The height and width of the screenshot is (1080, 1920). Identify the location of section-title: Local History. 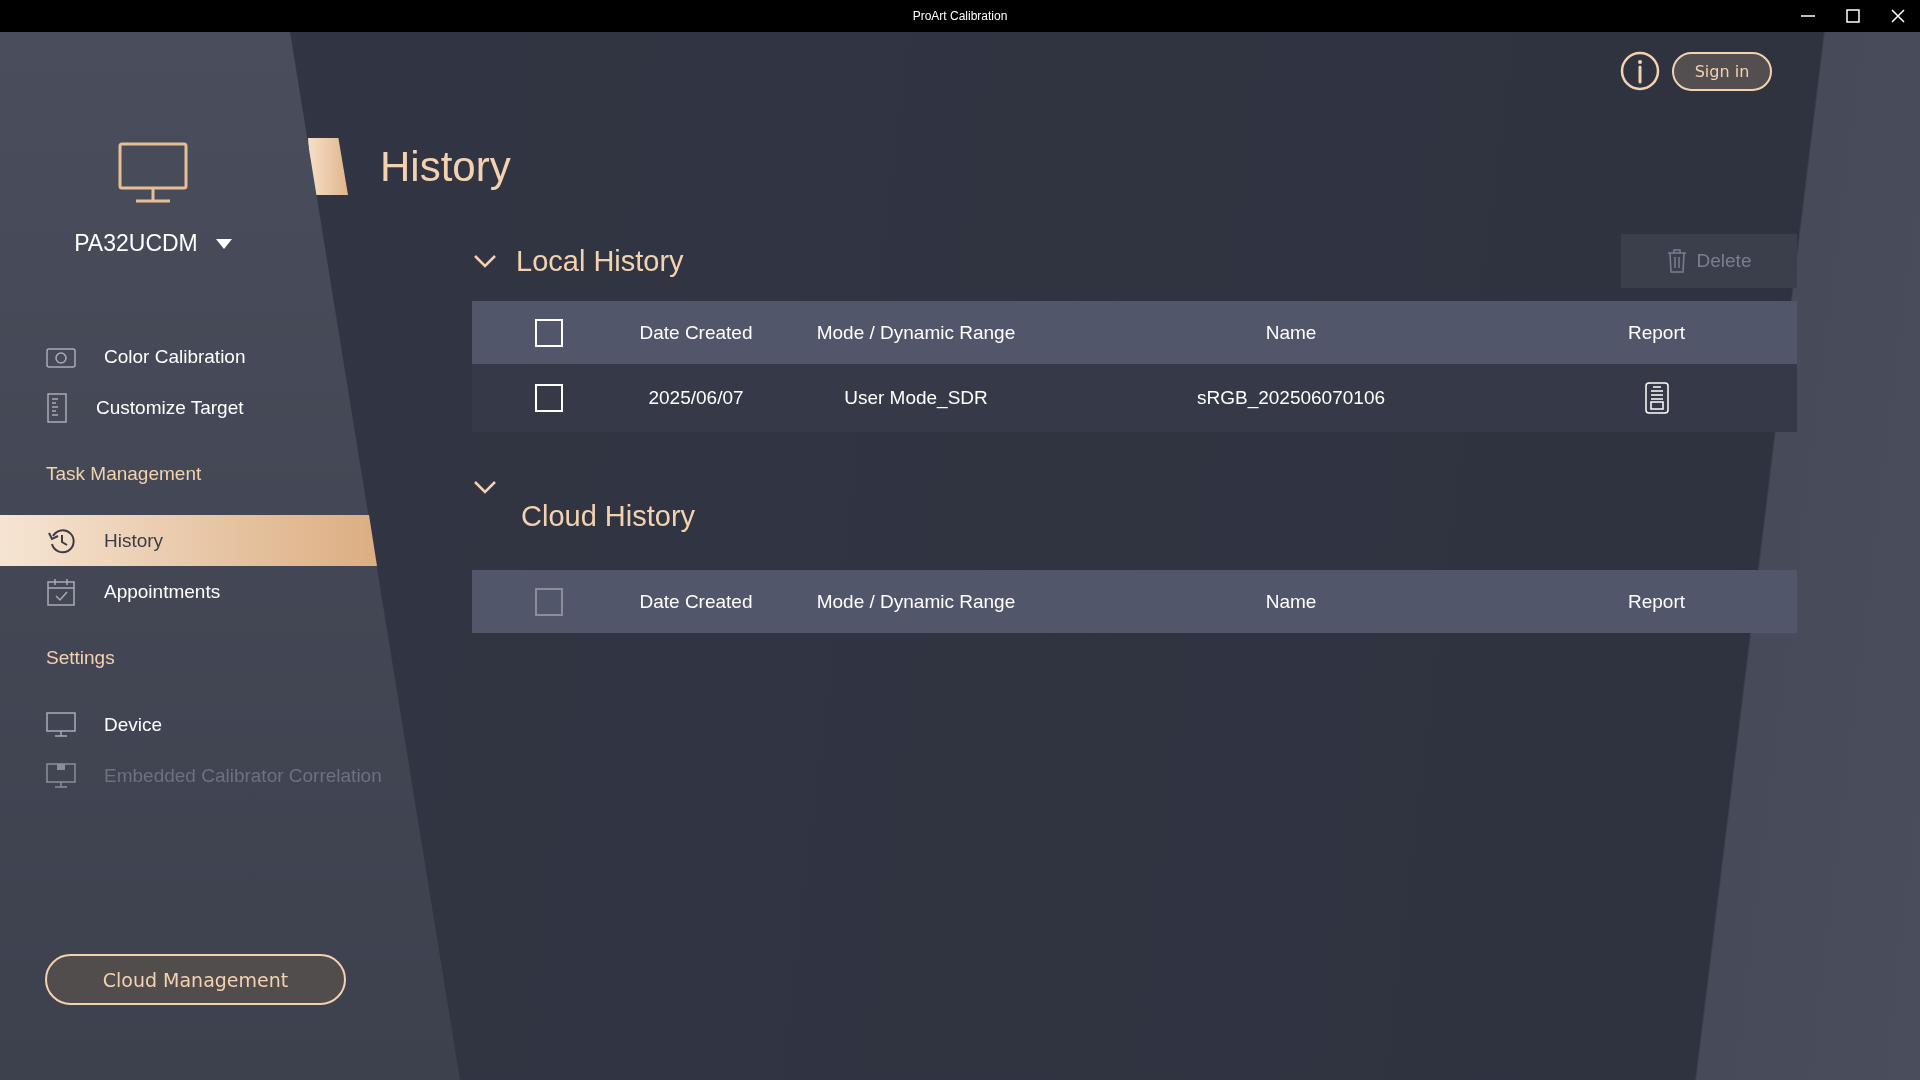
(600, 261).